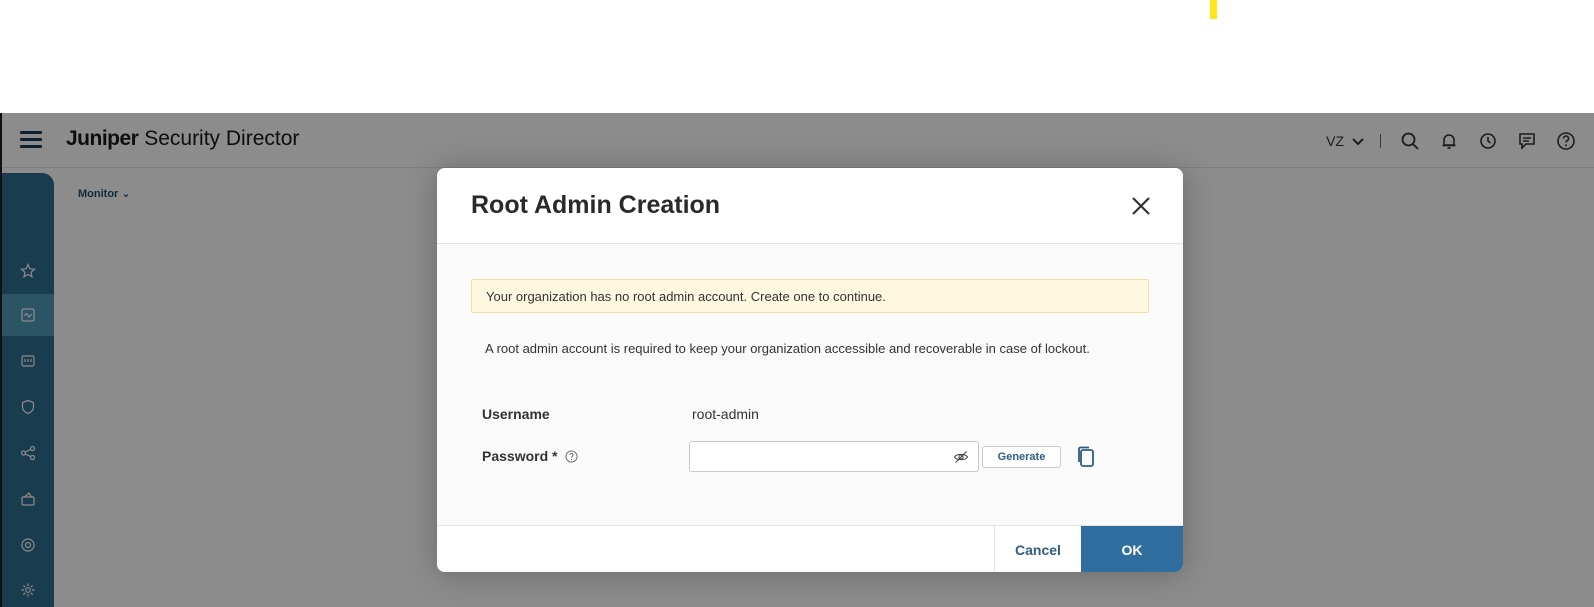 The image size is (1594, 607). I want to click on username-label: Username, so click(516, 414).